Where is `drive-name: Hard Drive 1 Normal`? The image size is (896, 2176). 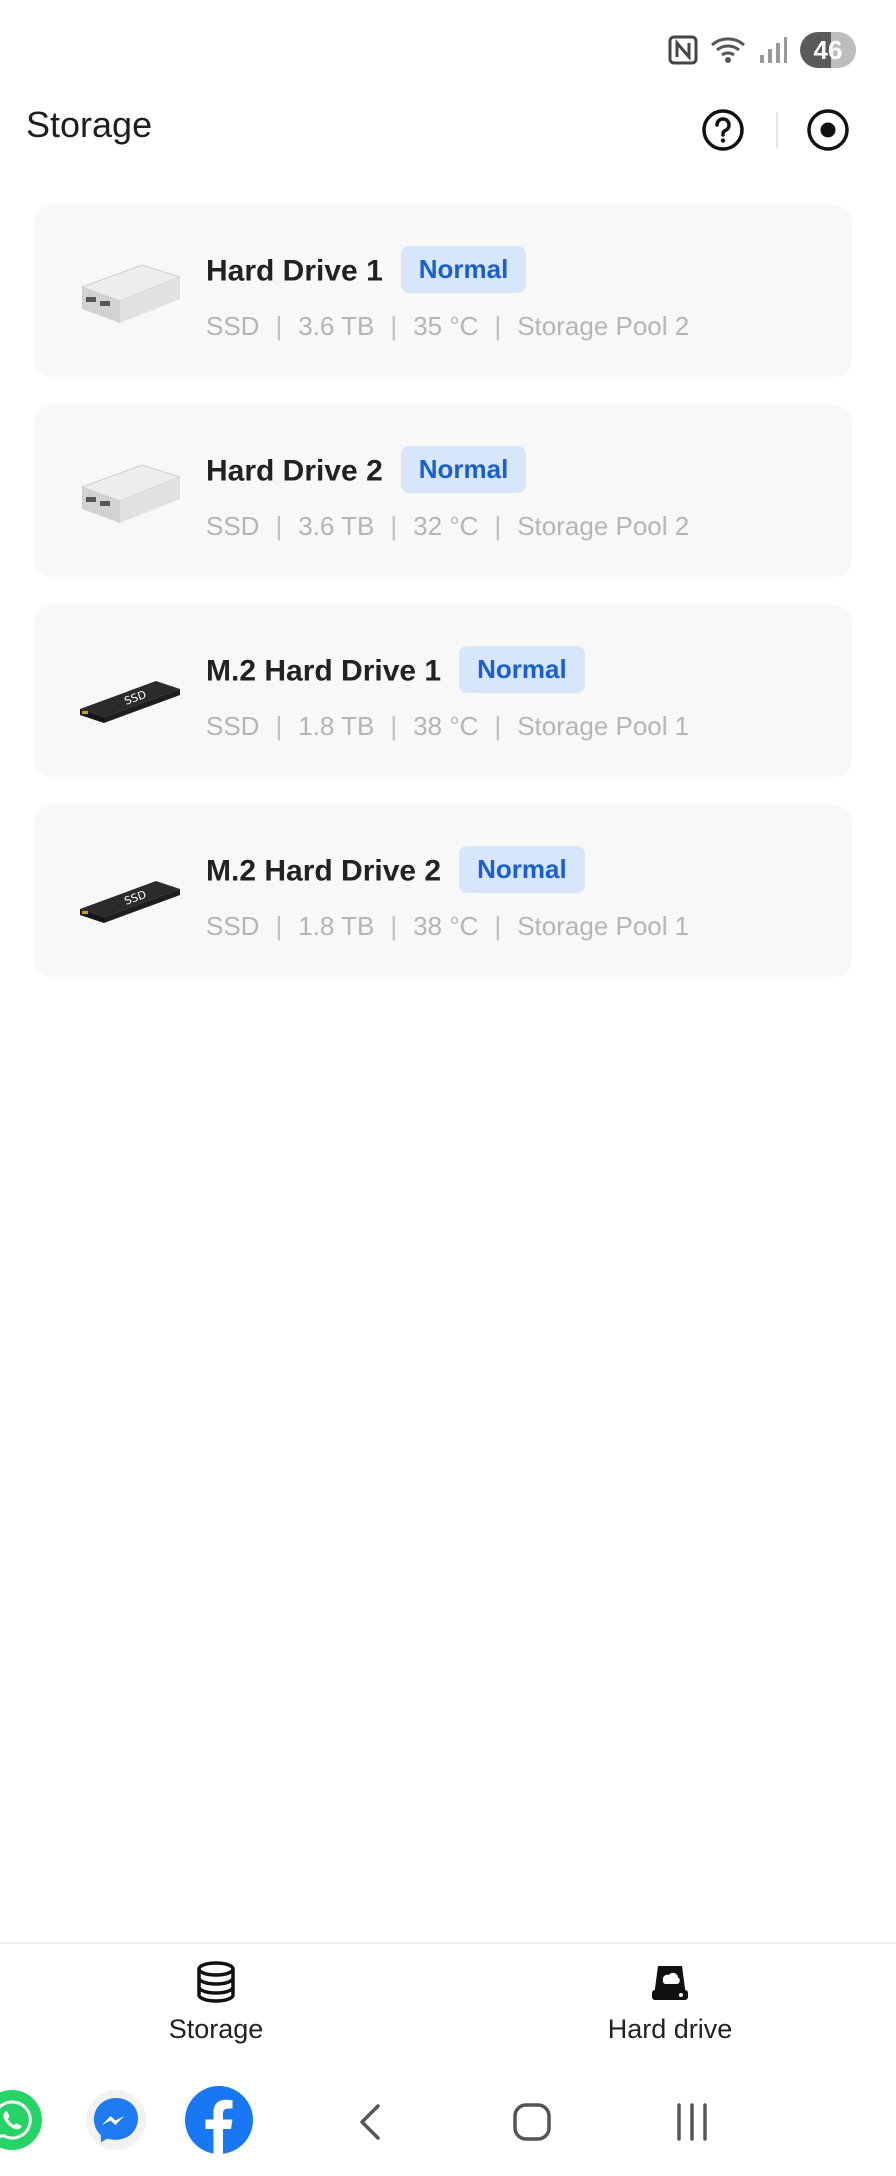
drive-name: Hard Drive 1 Normal is located at coordinates (366, 271).